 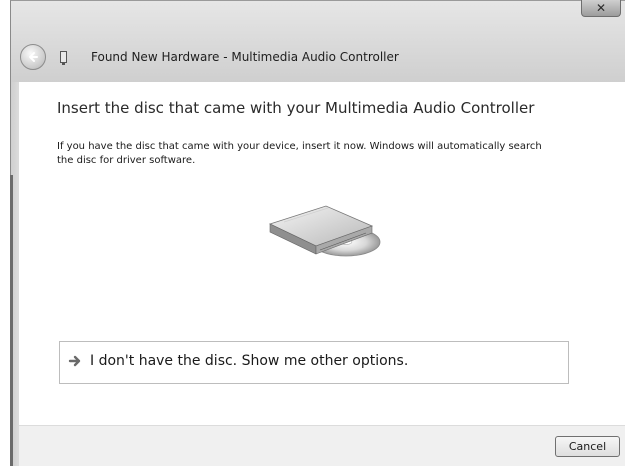 What do you see at coordinates (587, 446) in the screenshot?
I see `cancel-button: Cancel` at bounding box center [587, 446].